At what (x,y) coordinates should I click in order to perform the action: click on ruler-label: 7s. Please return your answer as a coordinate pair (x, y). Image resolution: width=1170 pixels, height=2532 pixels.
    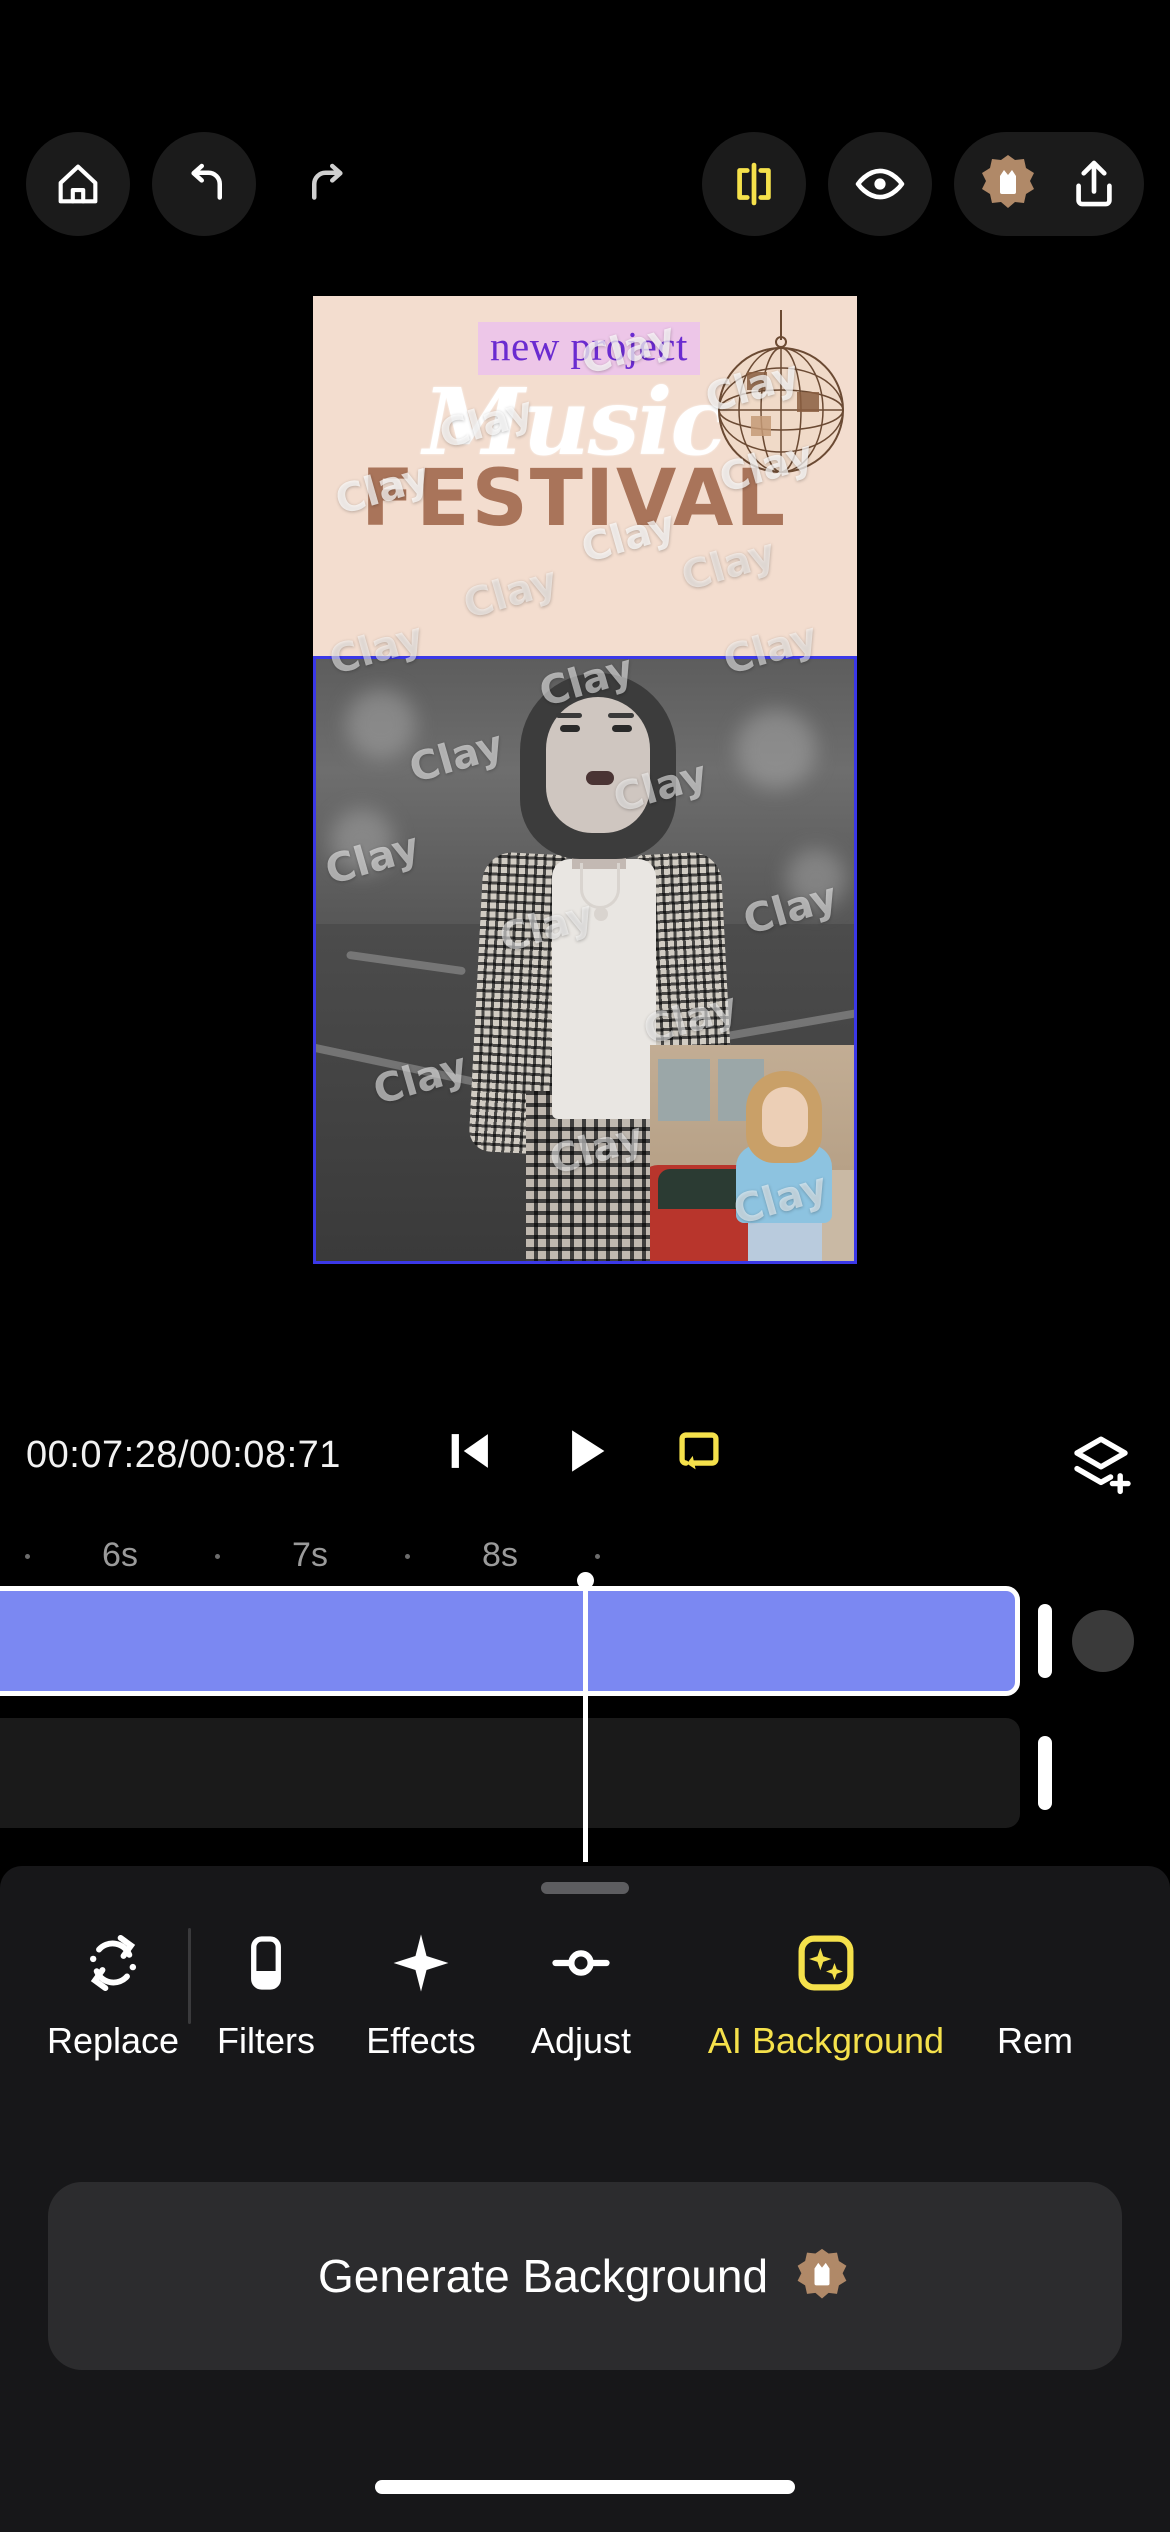
    Looking at the image, I should click on (310, 1555).